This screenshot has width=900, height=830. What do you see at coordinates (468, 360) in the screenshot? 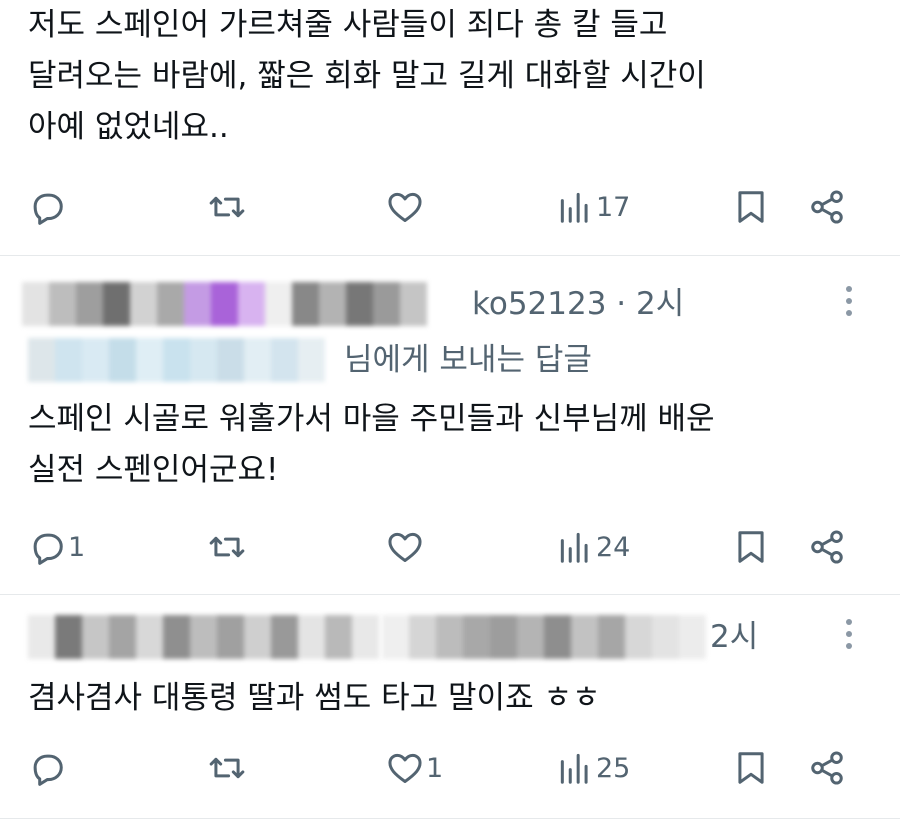
I see `reply-to-text: 님에게 보내는 답글` at bounding box center [468, 360].